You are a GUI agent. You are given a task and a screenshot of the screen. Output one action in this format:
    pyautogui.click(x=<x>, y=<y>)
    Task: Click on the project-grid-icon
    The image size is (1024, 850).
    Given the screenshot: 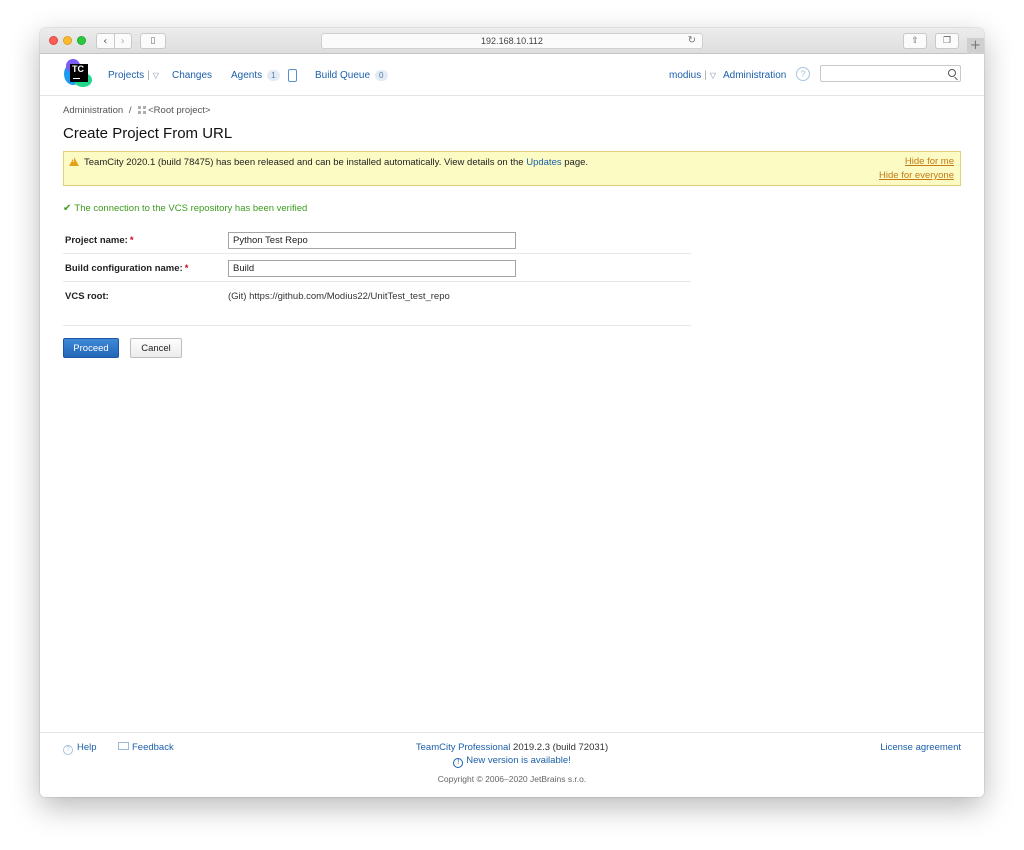 What is the action you would take?
    pyautogui.click(x=142, y=110)
    